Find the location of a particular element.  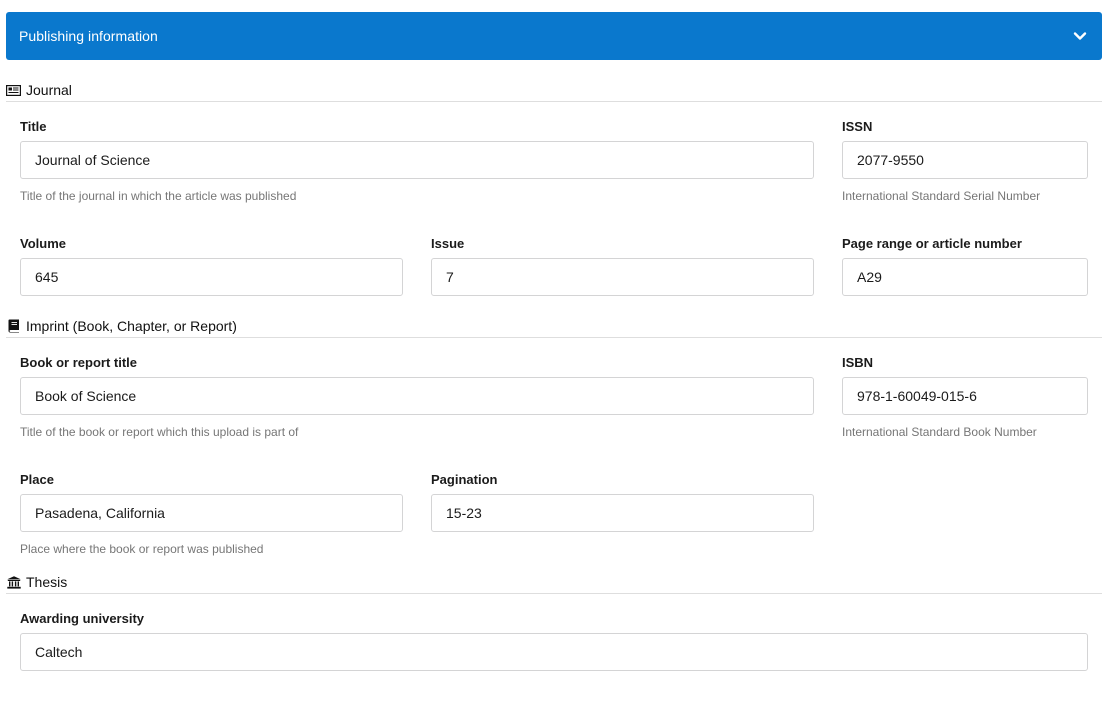

journal-heading-text: Journal is located at coordinates (49, 90).